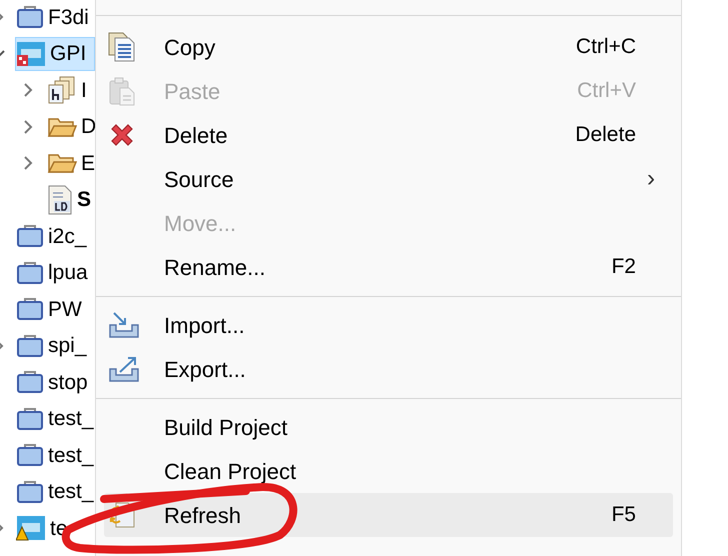 The height and width of the screenshot is (556, 728). I want to click on tree-item-label: PW, so click(65, 309).